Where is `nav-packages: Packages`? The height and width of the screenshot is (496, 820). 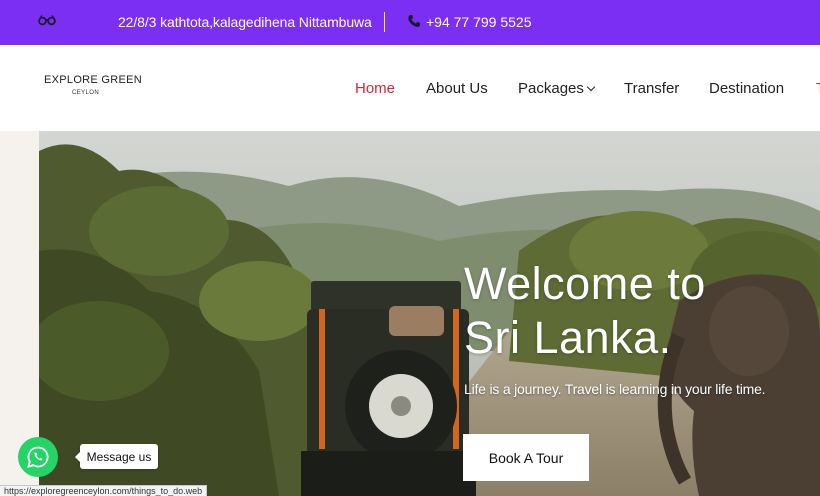
nav-packages: Packages is located at coordinates (557, 88).